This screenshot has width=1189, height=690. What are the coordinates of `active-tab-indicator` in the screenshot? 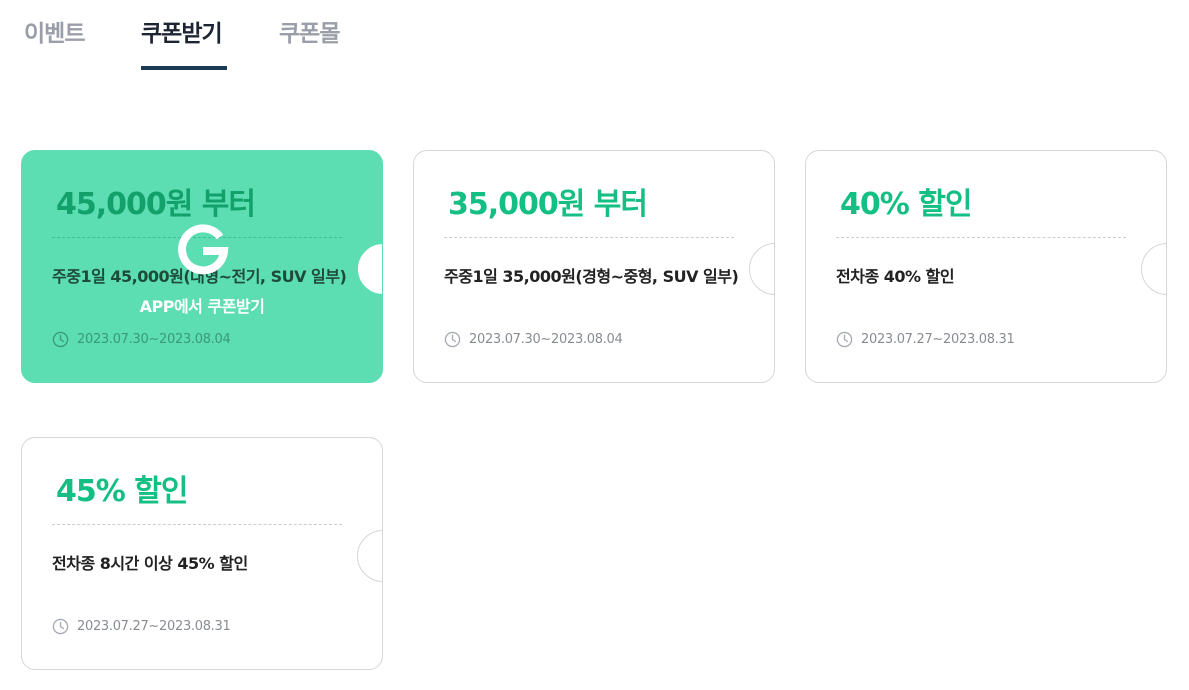 It's located at (184, 68).